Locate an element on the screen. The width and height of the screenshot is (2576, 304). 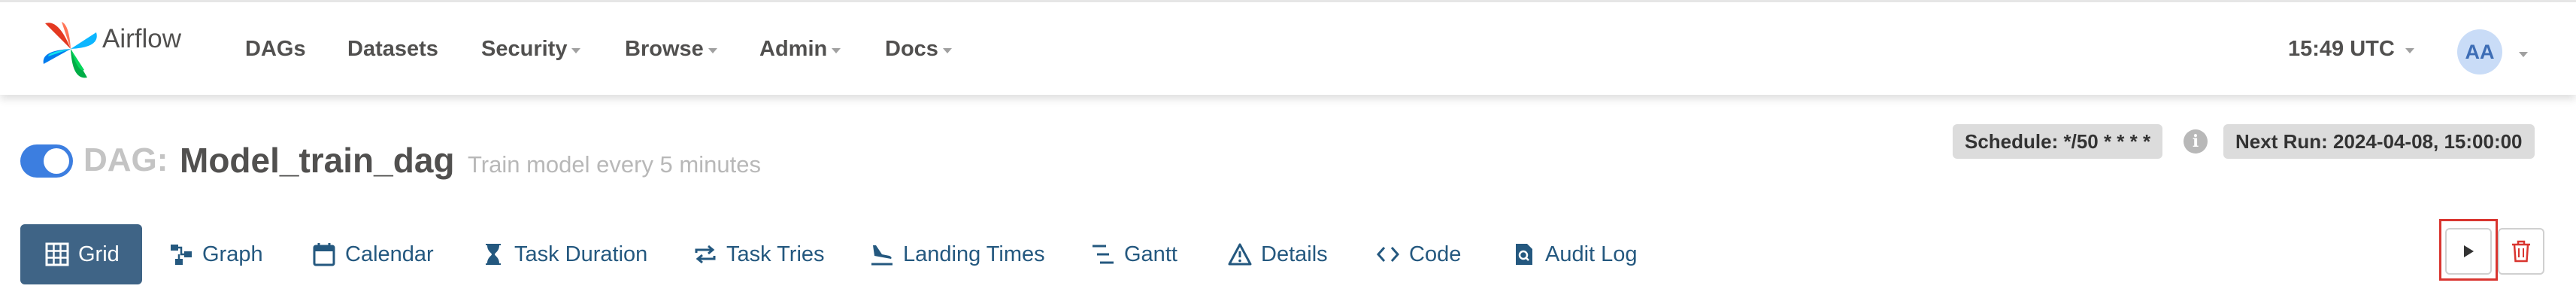
tab-grid: Grid is located at coordinates (81, 254).